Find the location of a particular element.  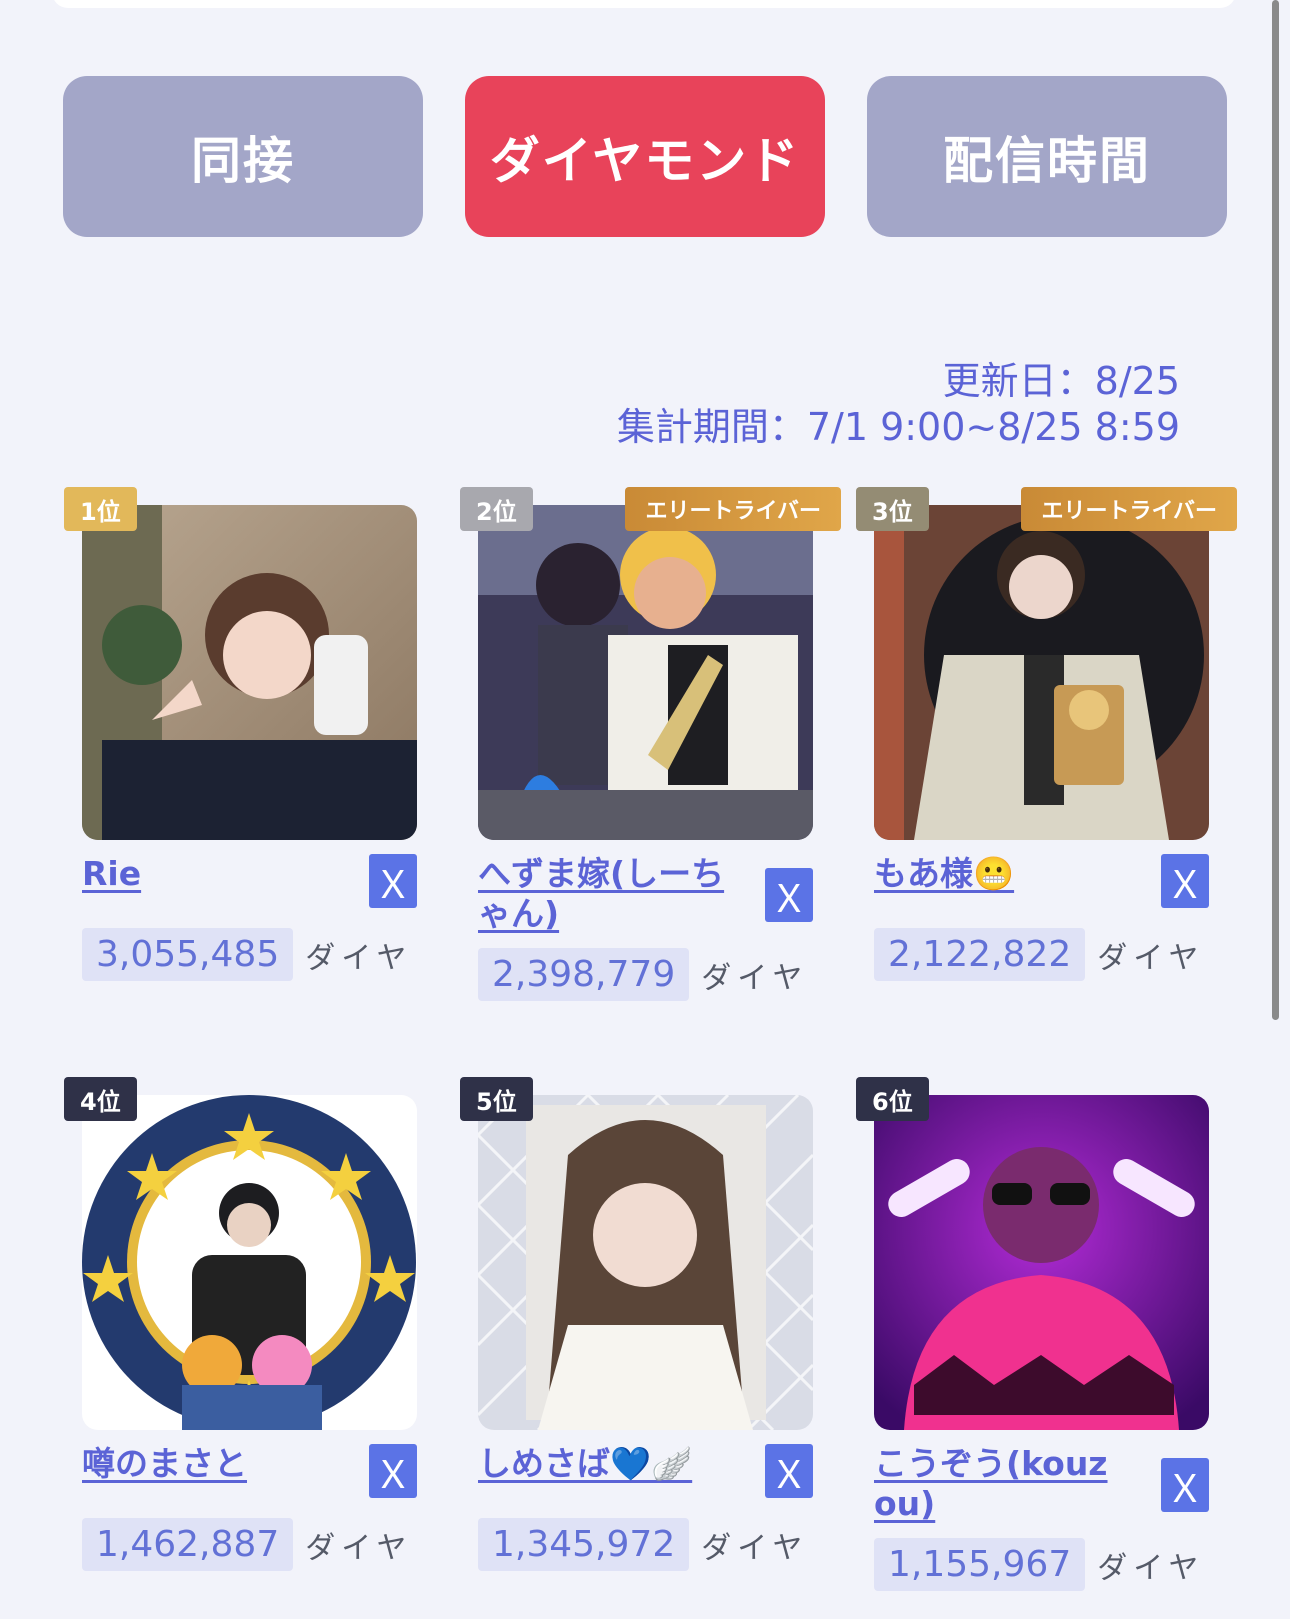

ranking-card: 3位 エリートライバー もあ様😬 Ｘ 2,122,822 ダイヤ is located at coordinates (1046, 734).